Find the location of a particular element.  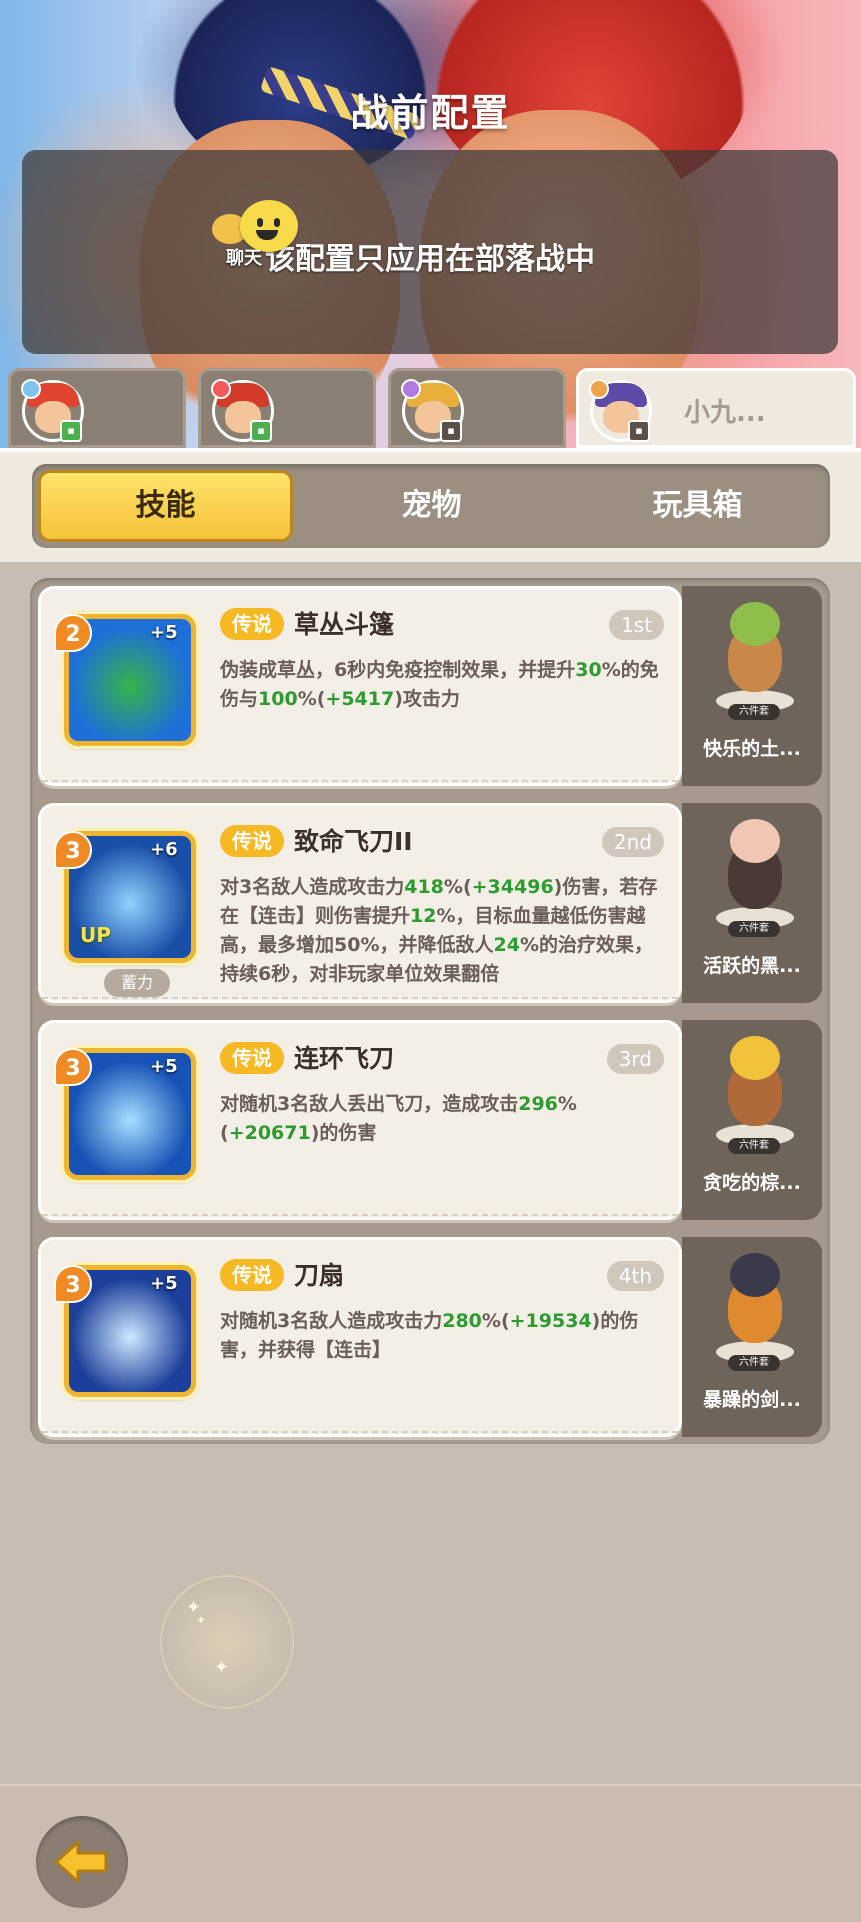

category-tabs: 技能 宠物 玩具箱 is located at coordinates (431, 506).